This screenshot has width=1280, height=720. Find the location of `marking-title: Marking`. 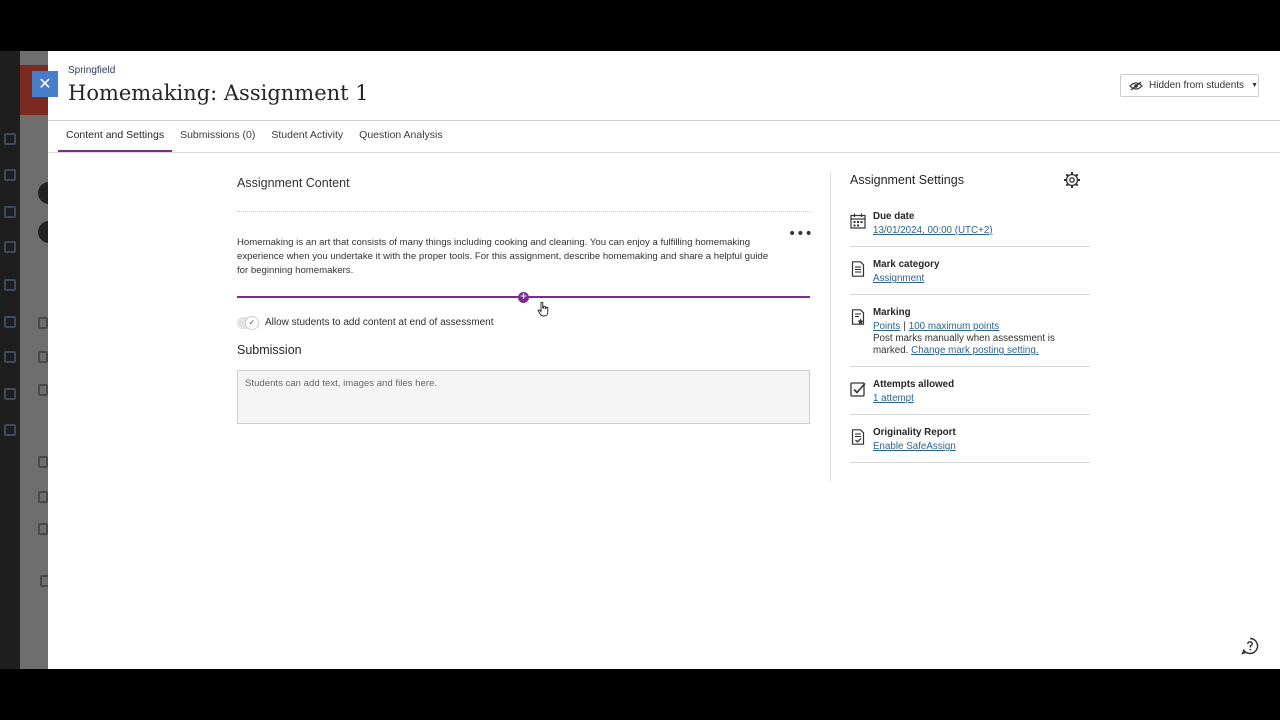

marking-title: Marking is located at coordinates (892, 312).